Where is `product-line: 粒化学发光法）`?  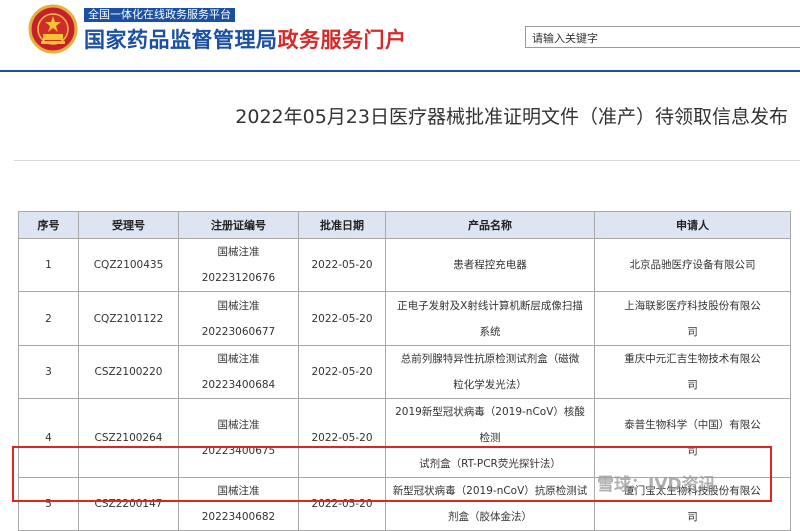 product-line: 粒化学发光法） is located at coordinates (490, 385).